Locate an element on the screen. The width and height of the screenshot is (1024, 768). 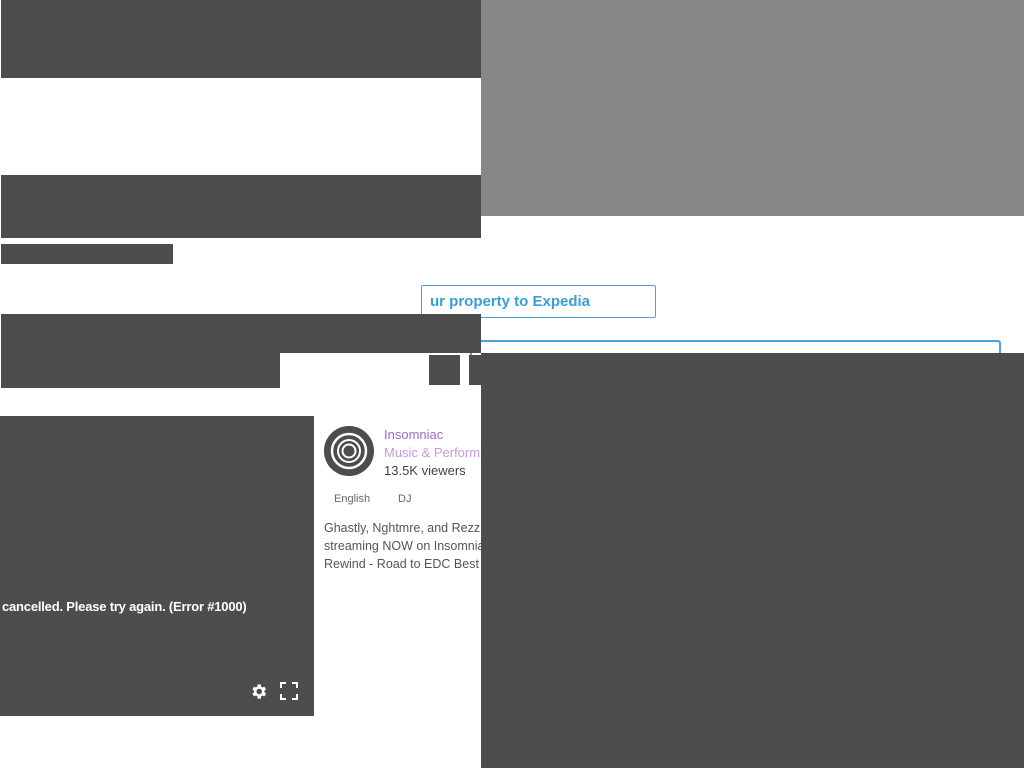
eye-logo-icon is located at coordinates (349, 451).